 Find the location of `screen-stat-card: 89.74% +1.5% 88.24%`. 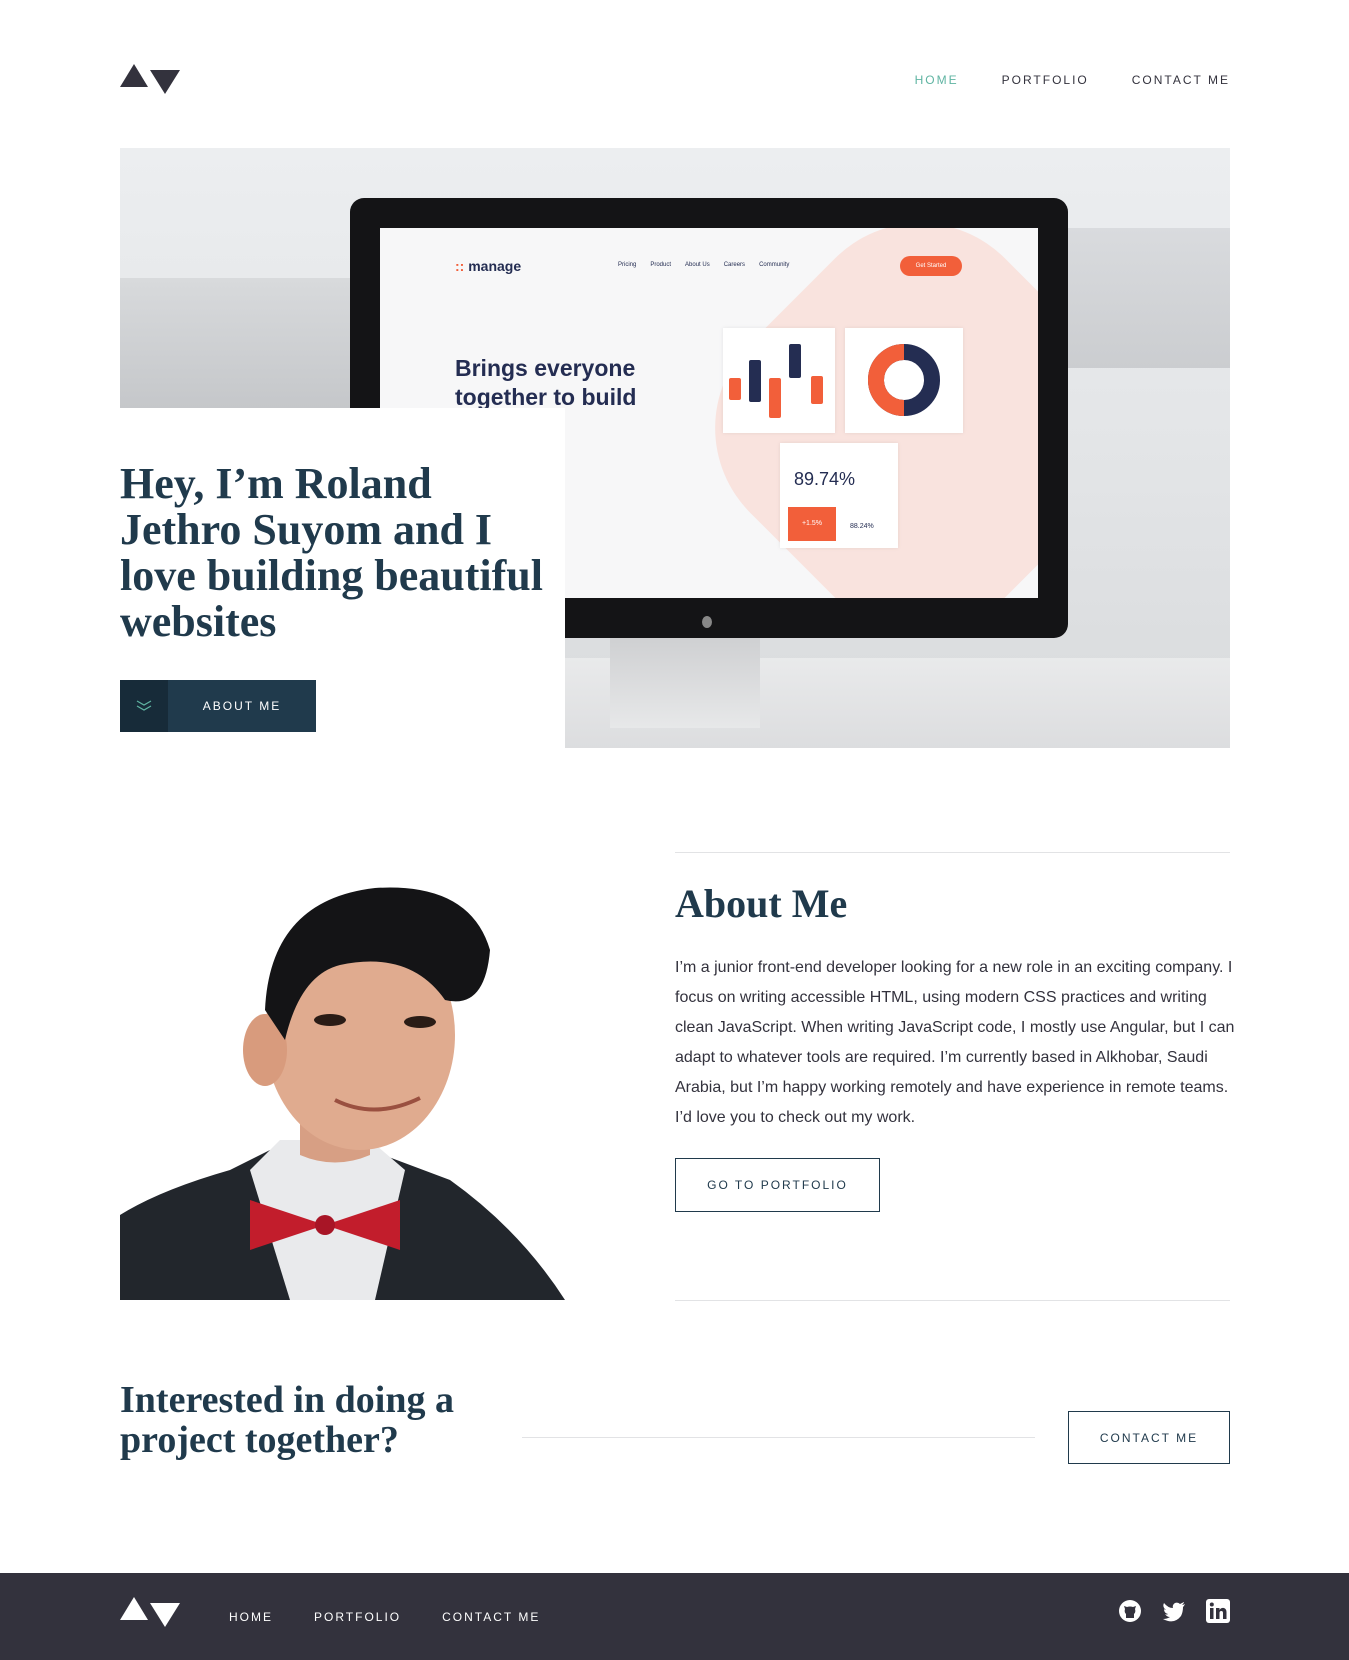

screen-stat-card: 89.74% +1.5% 88.24% is located at coordinates (839, 495).